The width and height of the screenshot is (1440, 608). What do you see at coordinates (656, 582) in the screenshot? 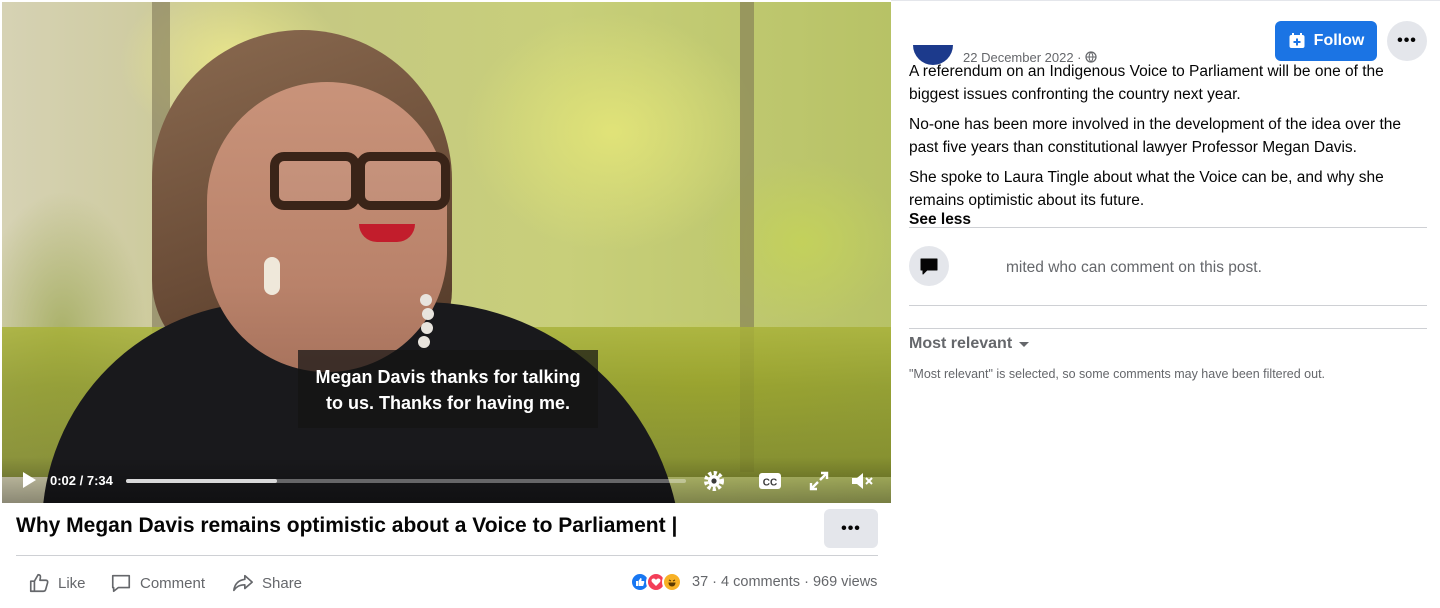
I see `reaction-summary` at bounding box center [656, 582].